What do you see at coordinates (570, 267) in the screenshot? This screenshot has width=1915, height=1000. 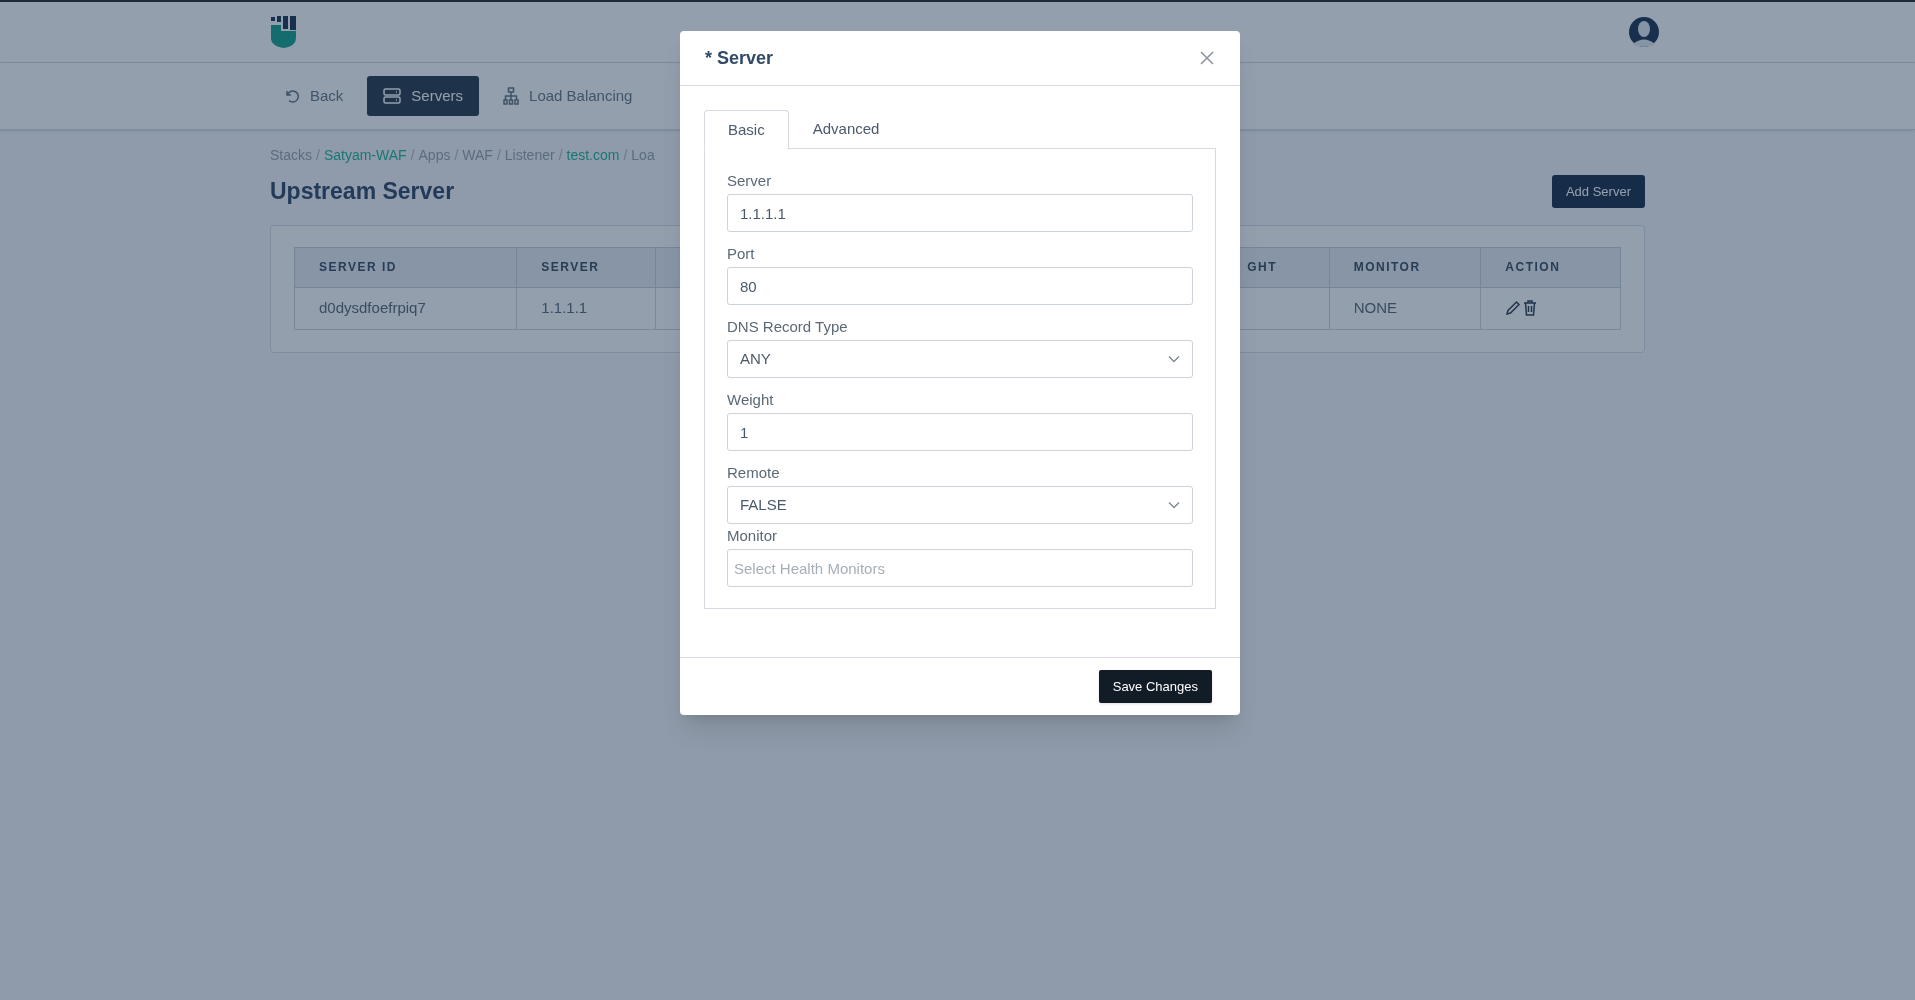 I see `column-header: SERVER` at bounding box center [570, 267].